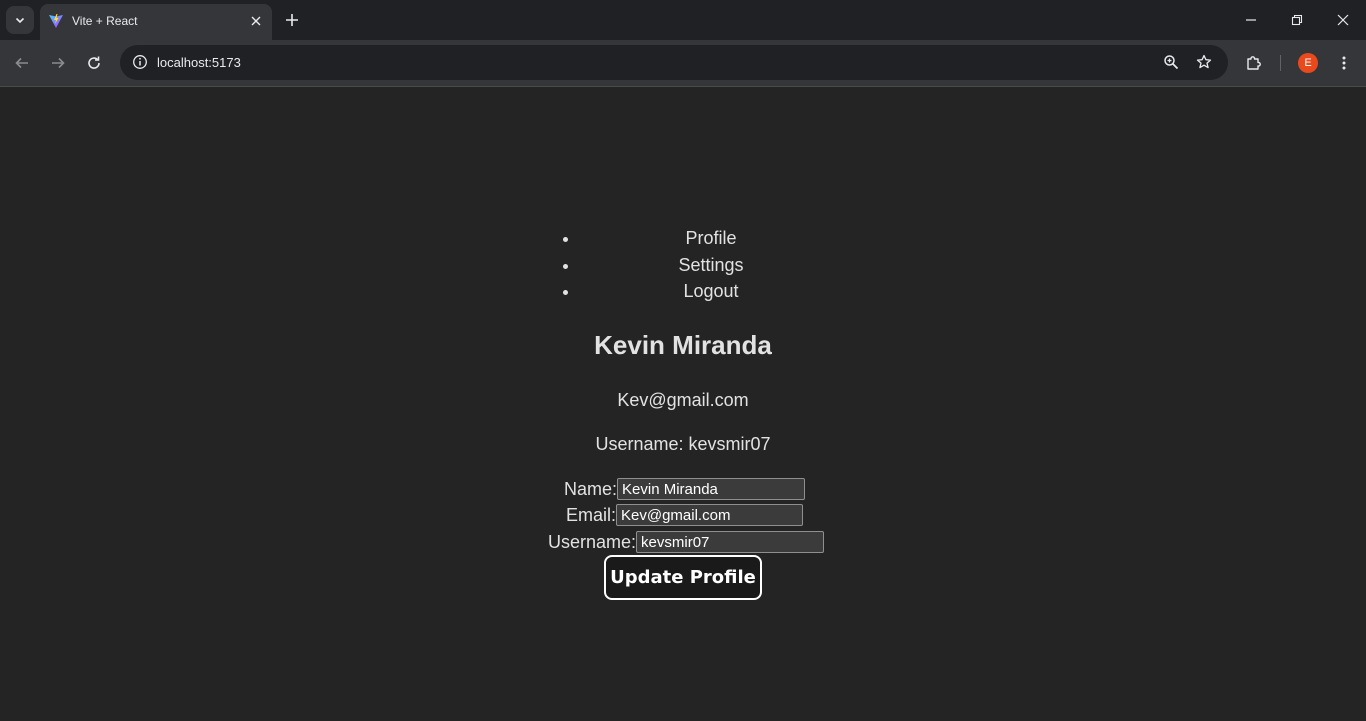 The width and height of the screenshot is (1366, 721). What do you see at coordinates (683, 400) in the screenshot?
I see `profile-email-text: Kev@gmail.com` at bounding box center [683, 400].